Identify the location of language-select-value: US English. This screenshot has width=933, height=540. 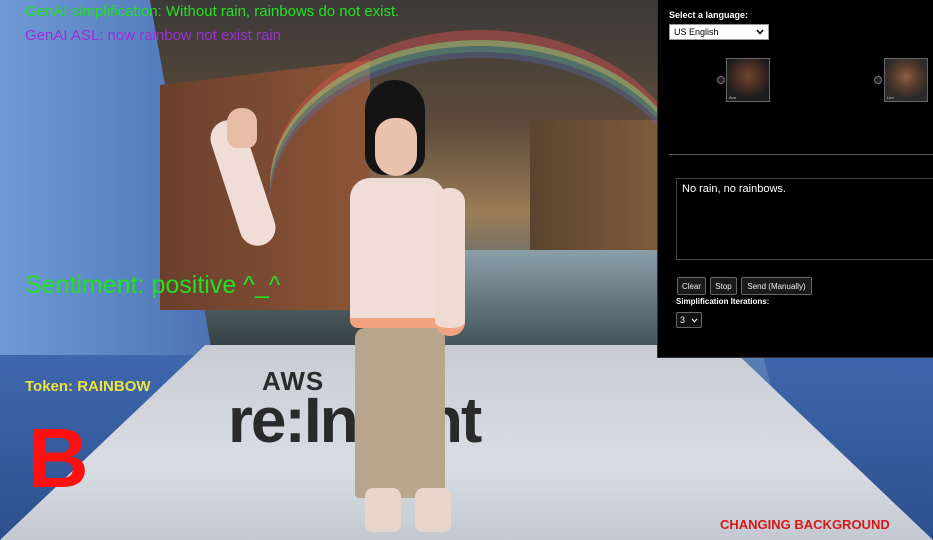
(696, 32).